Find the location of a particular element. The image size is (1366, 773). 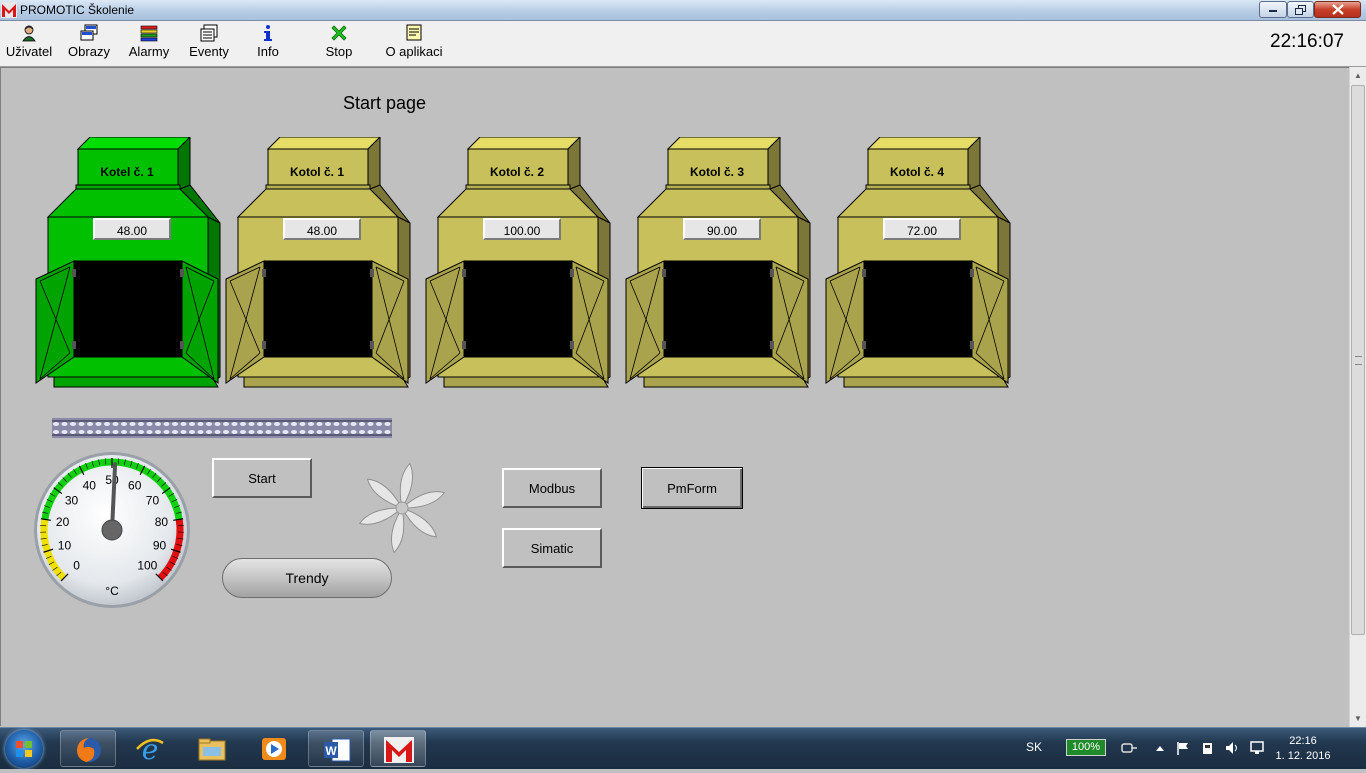

events-icon is located at coordinates (209, 33).